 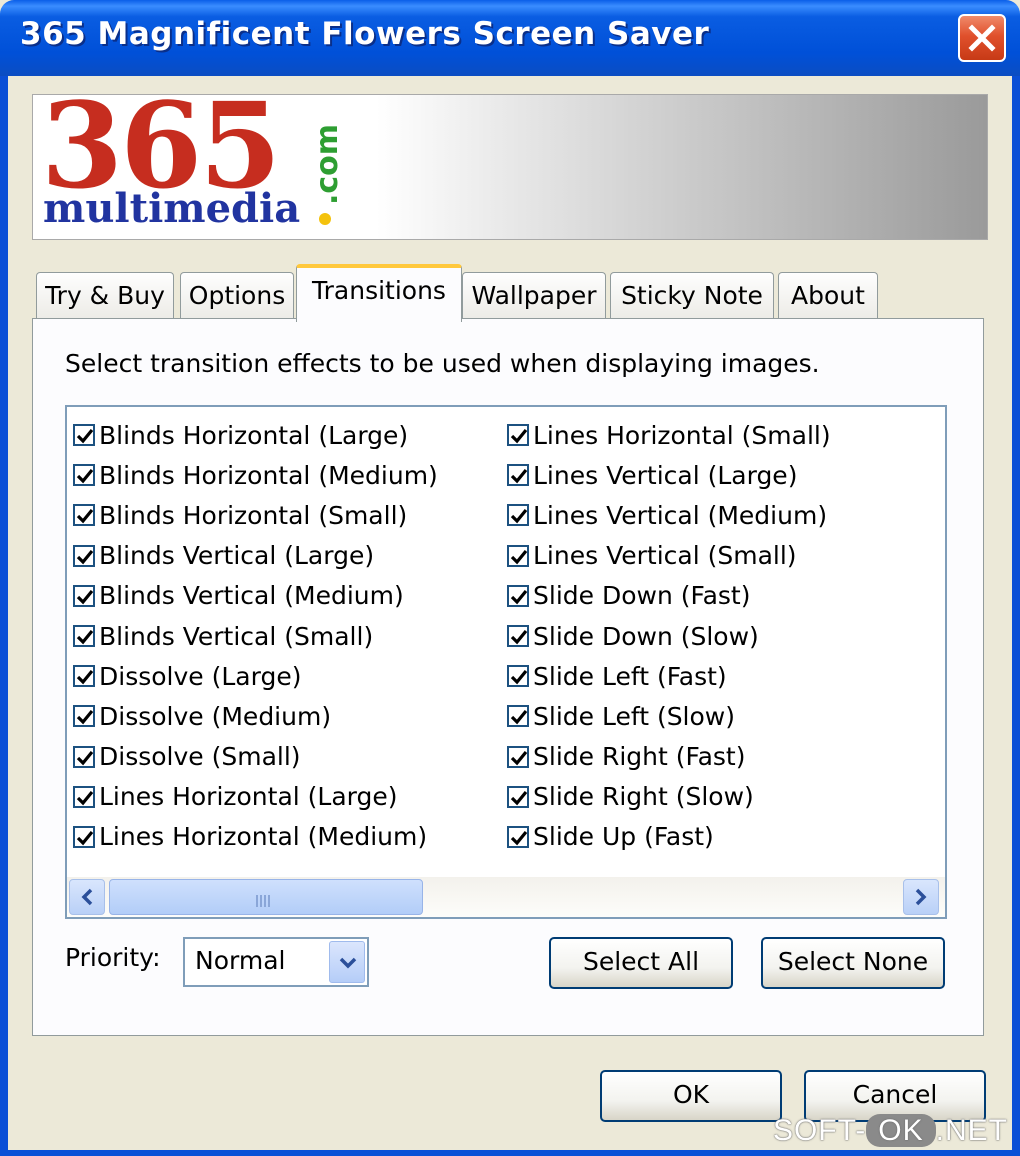 I want to click on tab-sticky-note: Sticky Note, so click(x=692, y=296).